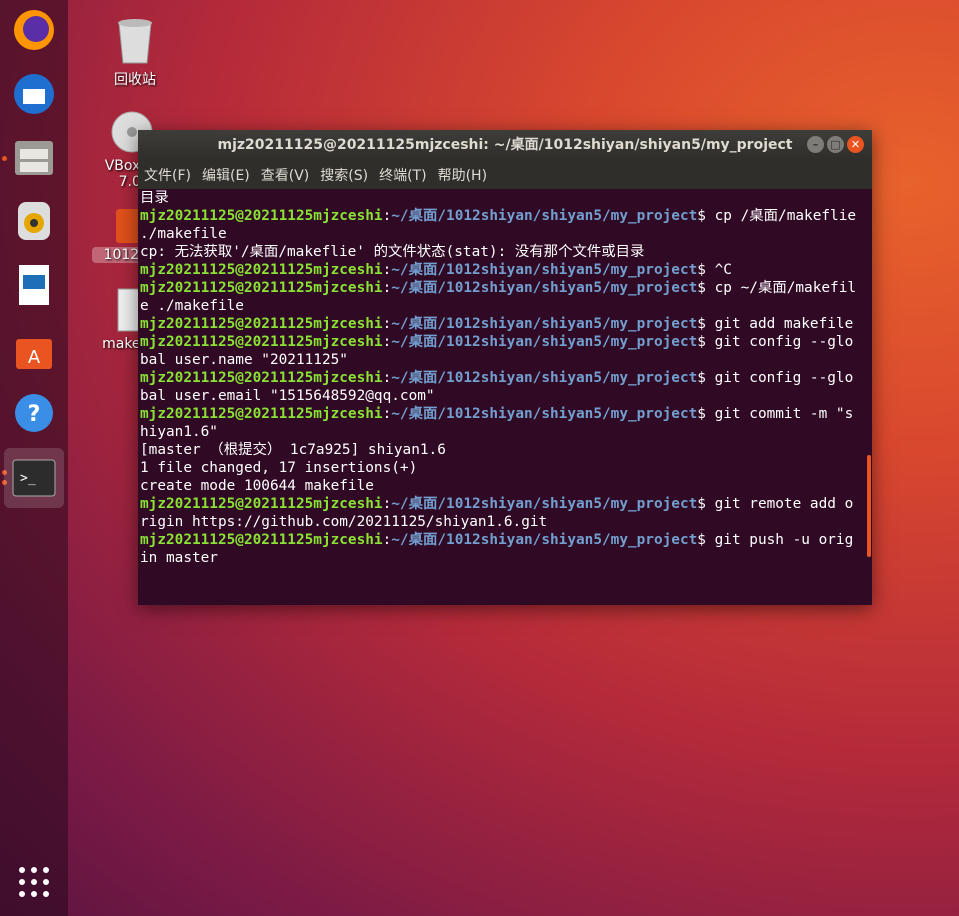  Describe the element at coordinates (499, 486) in the screenshot. I see `terminal-line: create mode 100644 makefile` at that location.